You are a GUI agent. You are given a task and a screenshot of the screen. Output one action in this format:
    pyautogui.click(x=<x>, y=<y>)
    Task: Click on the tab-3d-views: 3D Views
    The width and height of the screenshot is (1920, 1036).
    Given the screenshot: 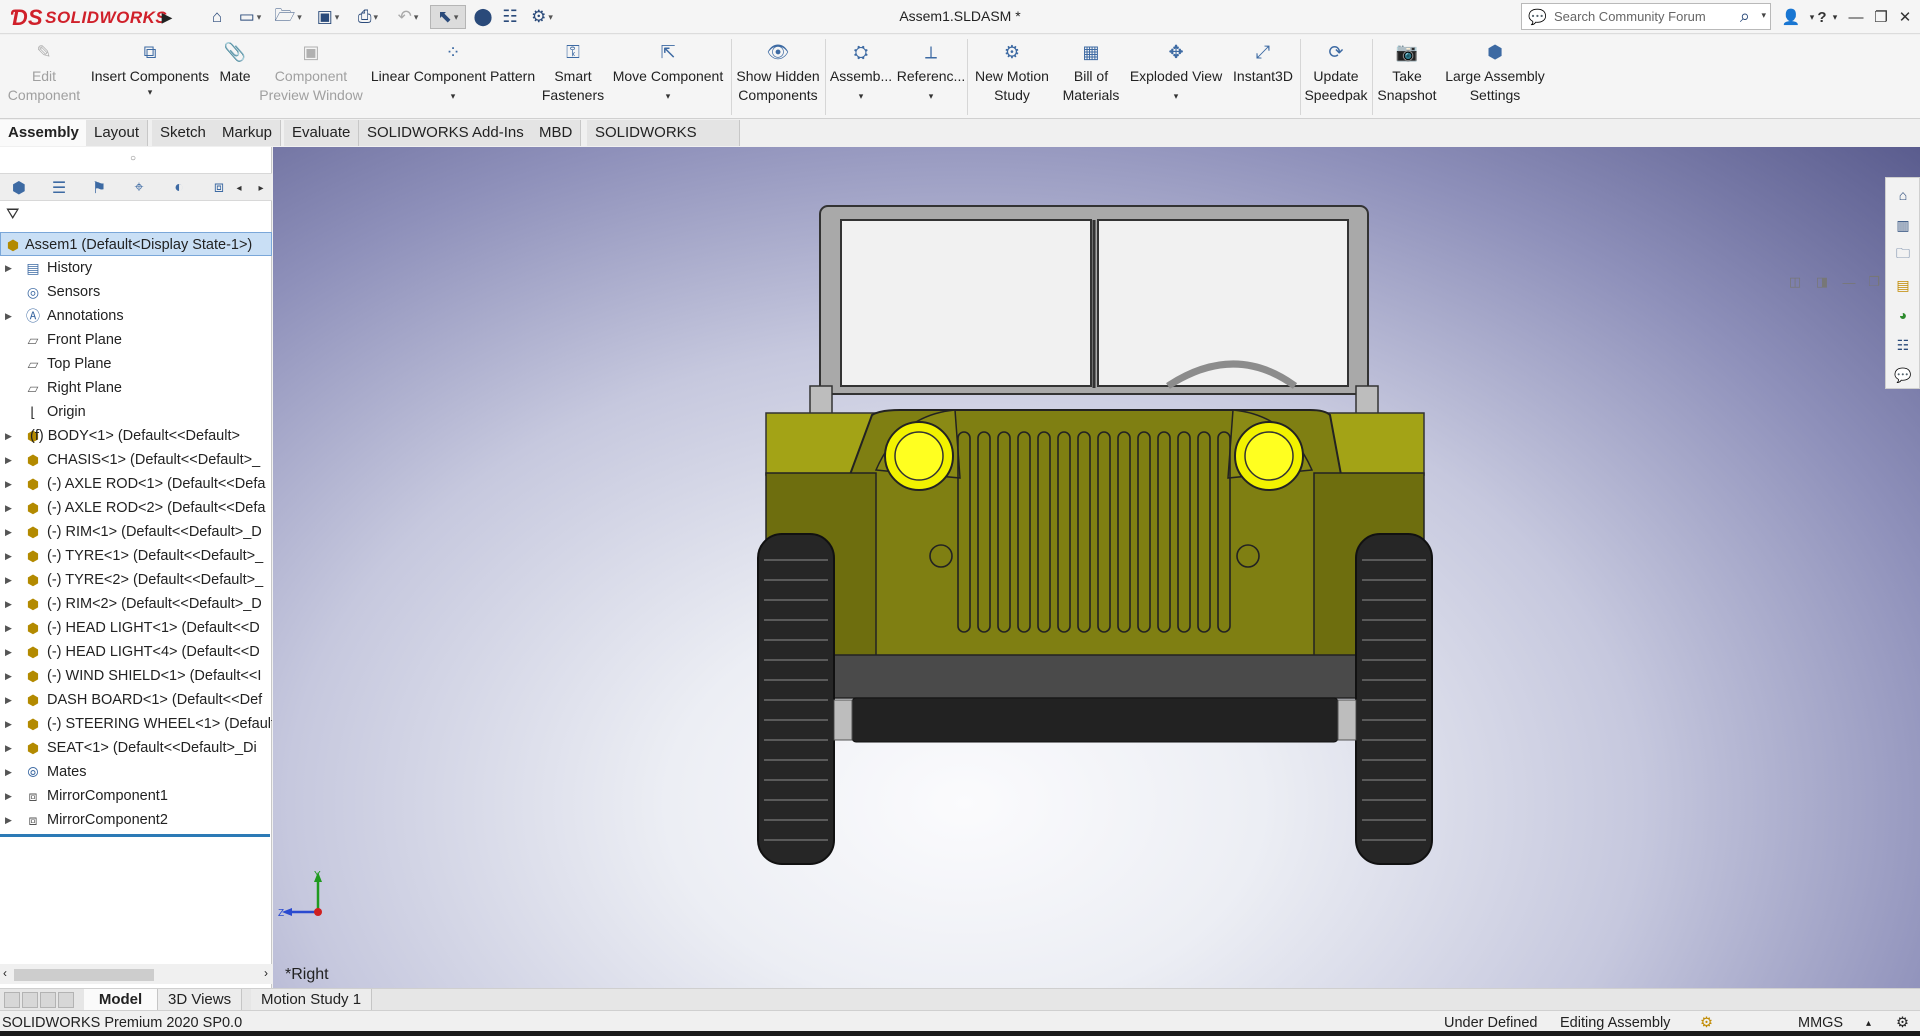 What is the action you would take?
    pyautogui.click(x=200, y=999)
    